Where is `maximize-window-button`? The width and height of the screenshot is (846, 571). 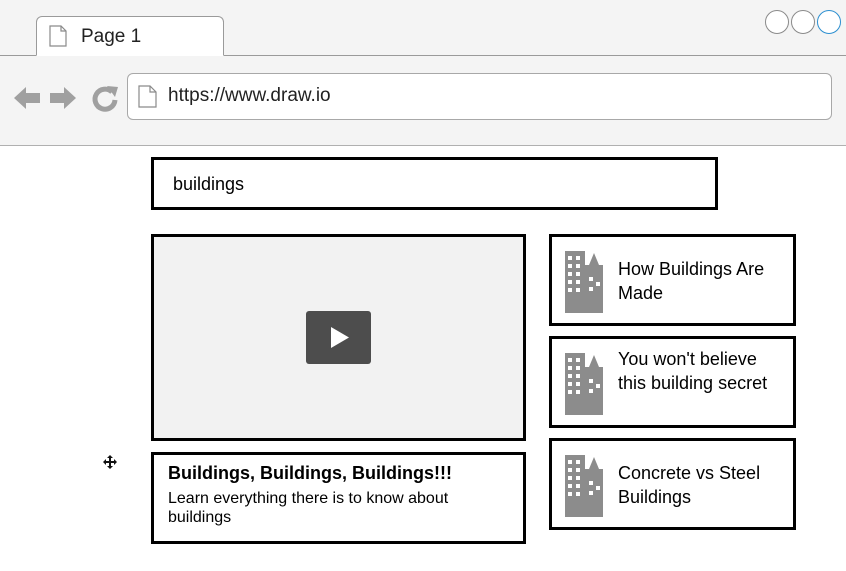
maximize-window-button is located at coordinates (829, 22).